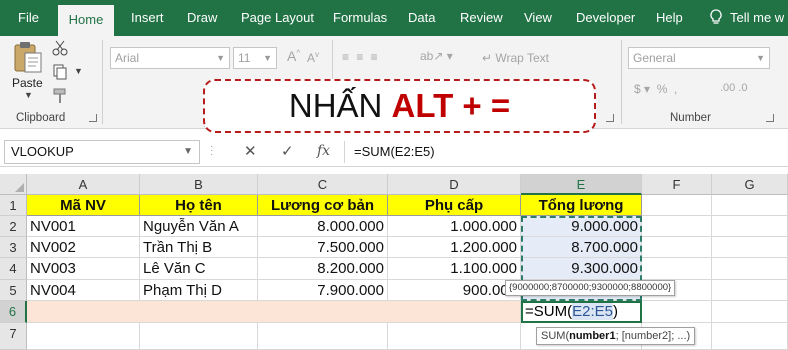 The height and width of the screenshot is (350, 788). Describe the element at coordinates (60, 96) in the screenshot. I see `format-painter-icon` at that location.